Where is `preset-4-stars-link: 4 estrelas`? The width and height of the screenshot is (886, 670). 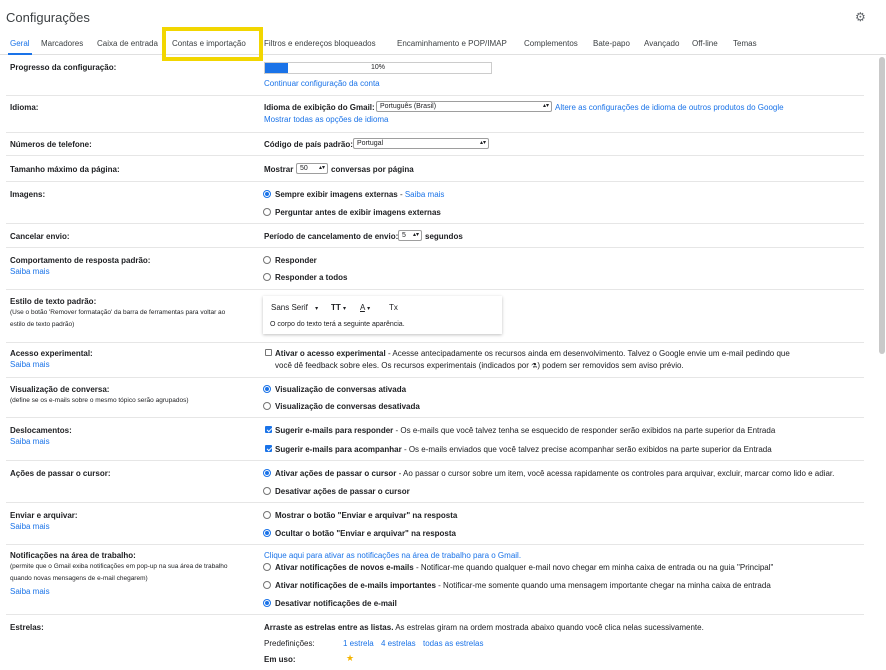 preset-4-stars-link: 4 estrelas is located at coordinates (398, 643).